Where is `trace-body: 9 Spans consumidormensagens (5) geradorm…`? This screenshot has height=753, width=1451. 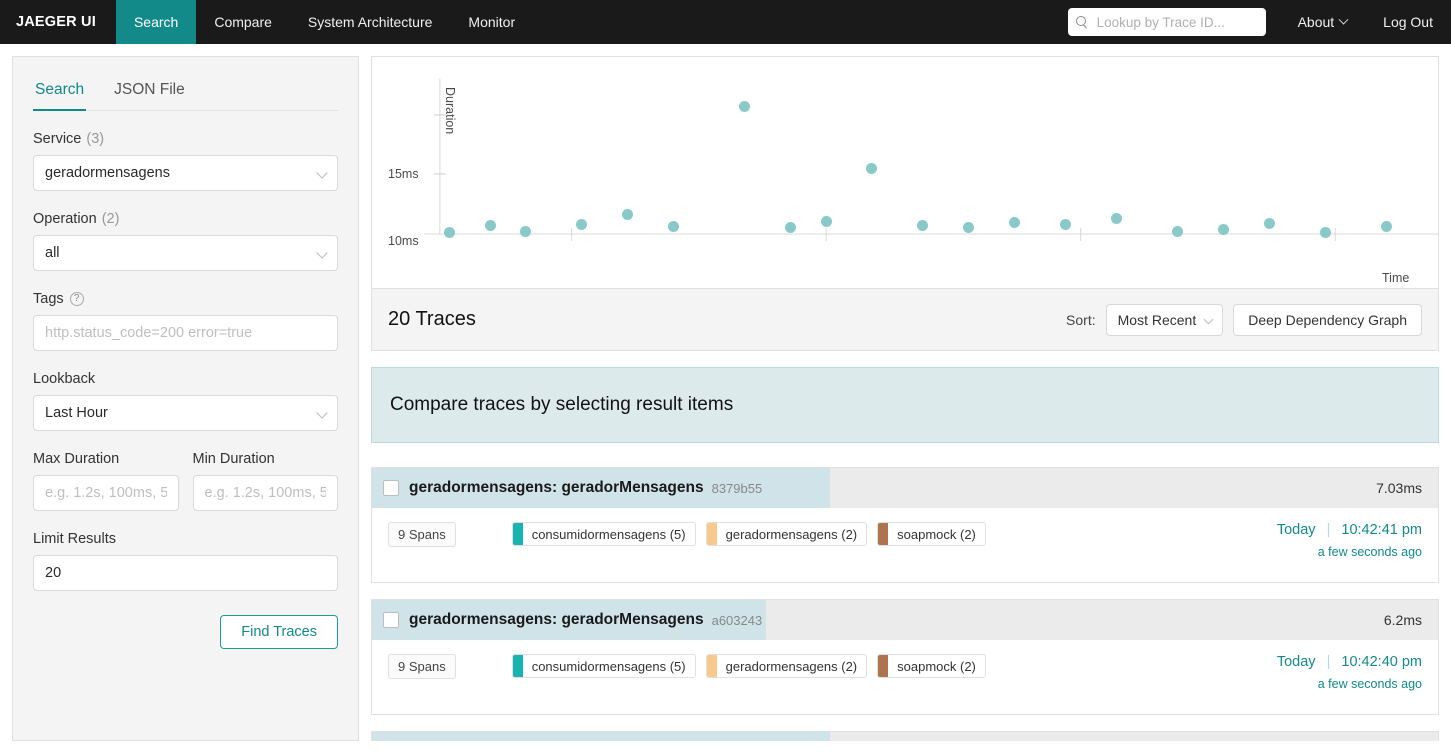 trace-body: 9 Spans consumidormensagens (5) geradorm… is located at coordinates (905, 545).